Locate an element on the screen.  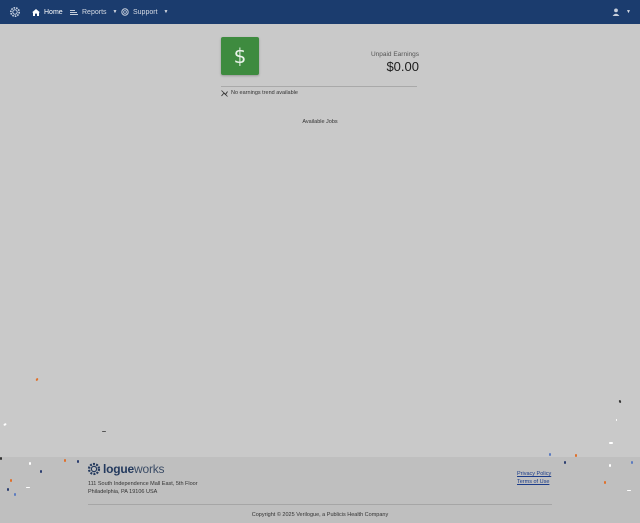
nav-reports-label: Reports is located at coordinates (94, 12).